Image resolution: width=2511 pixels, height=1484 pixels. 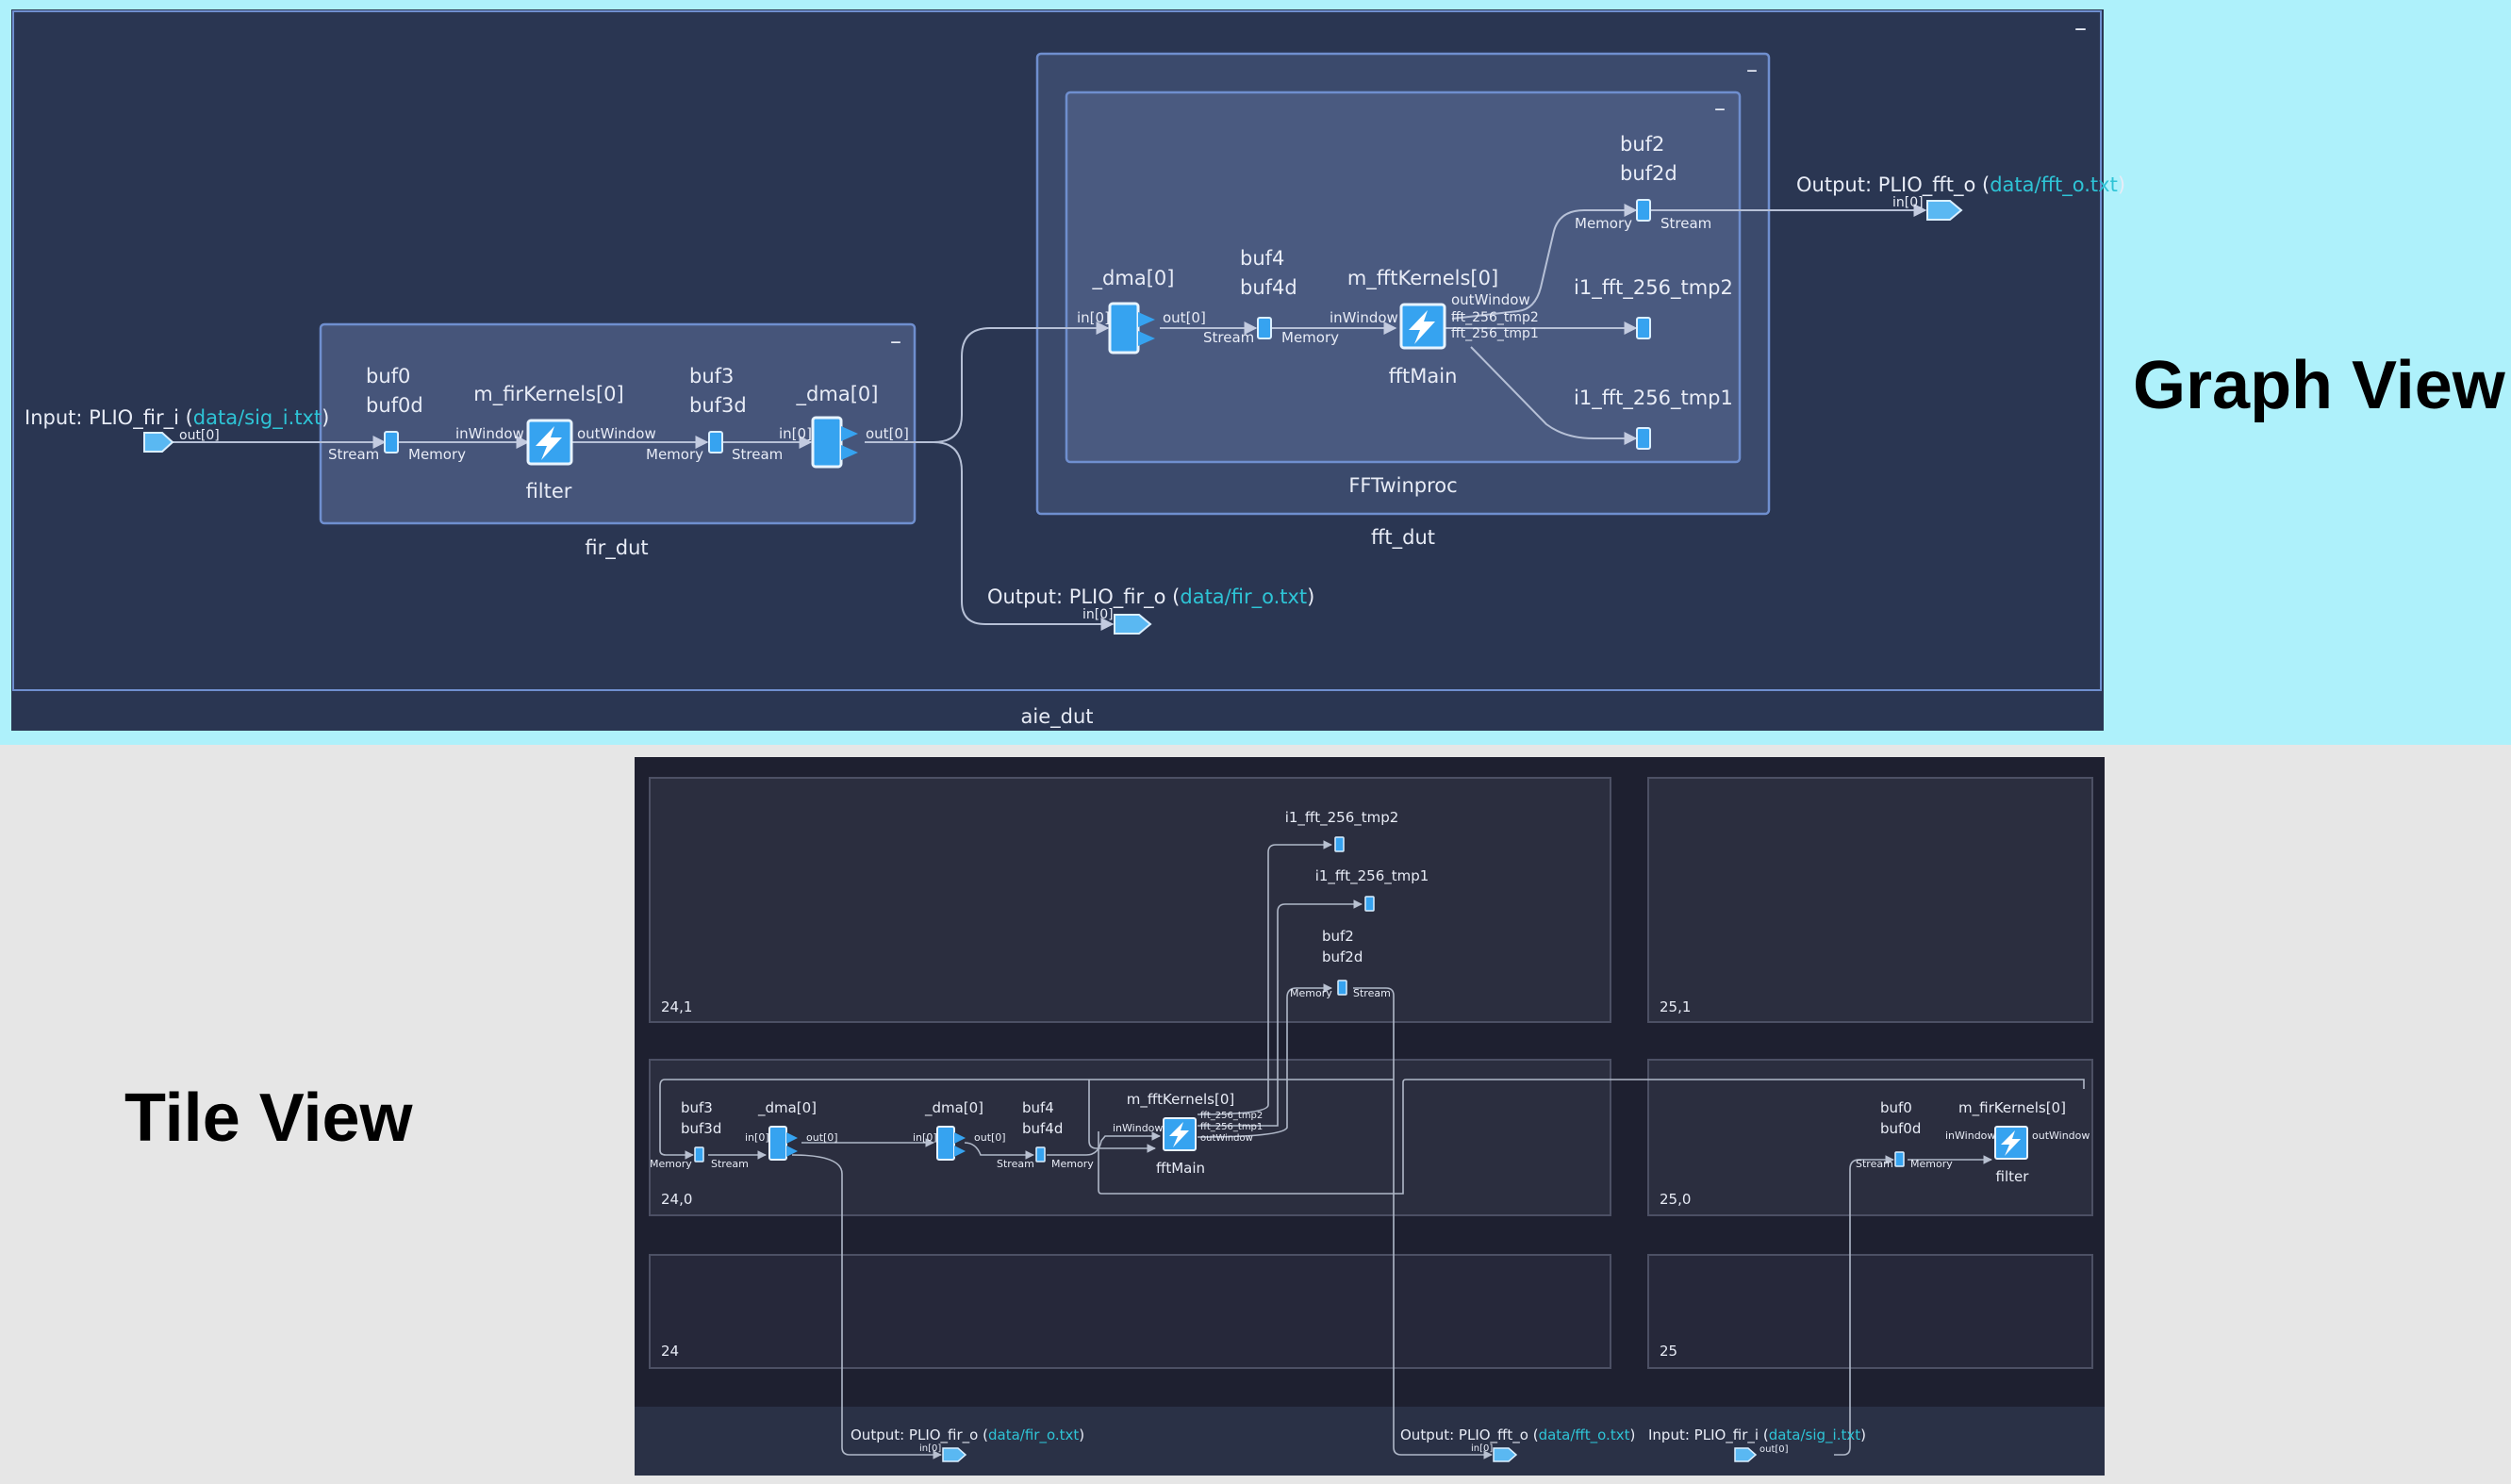 What do you see at coordinates (1874, 1164) in the screenshot?
I see `tile-buf0-stream: Stream` at bounding box center [1874, 1164].